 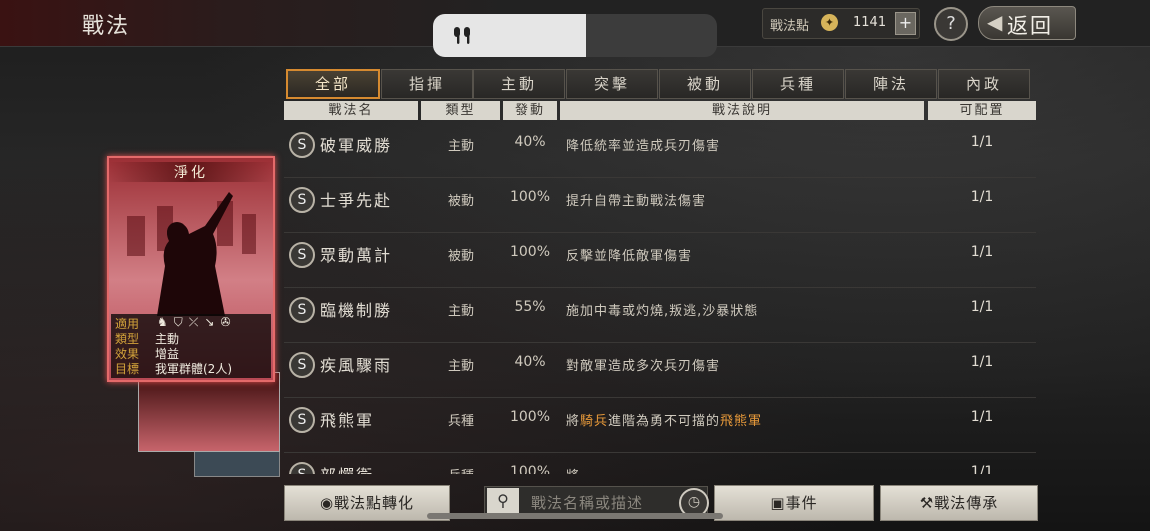 What do you see at coordinates (829, 22) in the screenshot?
I see `points-coin-icon: ✦` at bounding box center [829, 22].